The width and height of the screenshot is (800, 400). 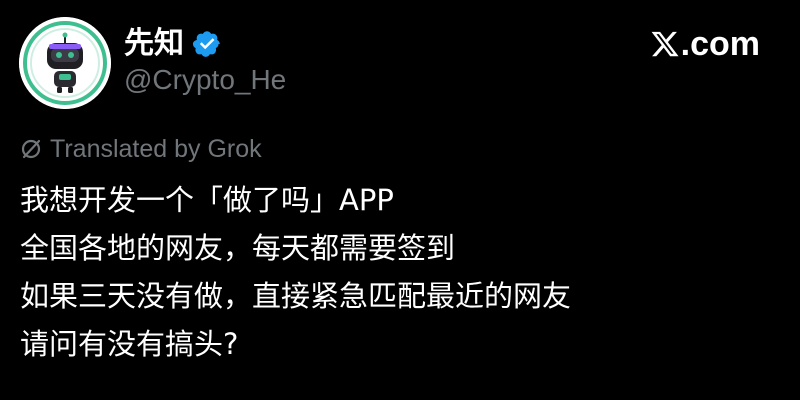 I want to click on grok-icon, so click(x=31, y=149).